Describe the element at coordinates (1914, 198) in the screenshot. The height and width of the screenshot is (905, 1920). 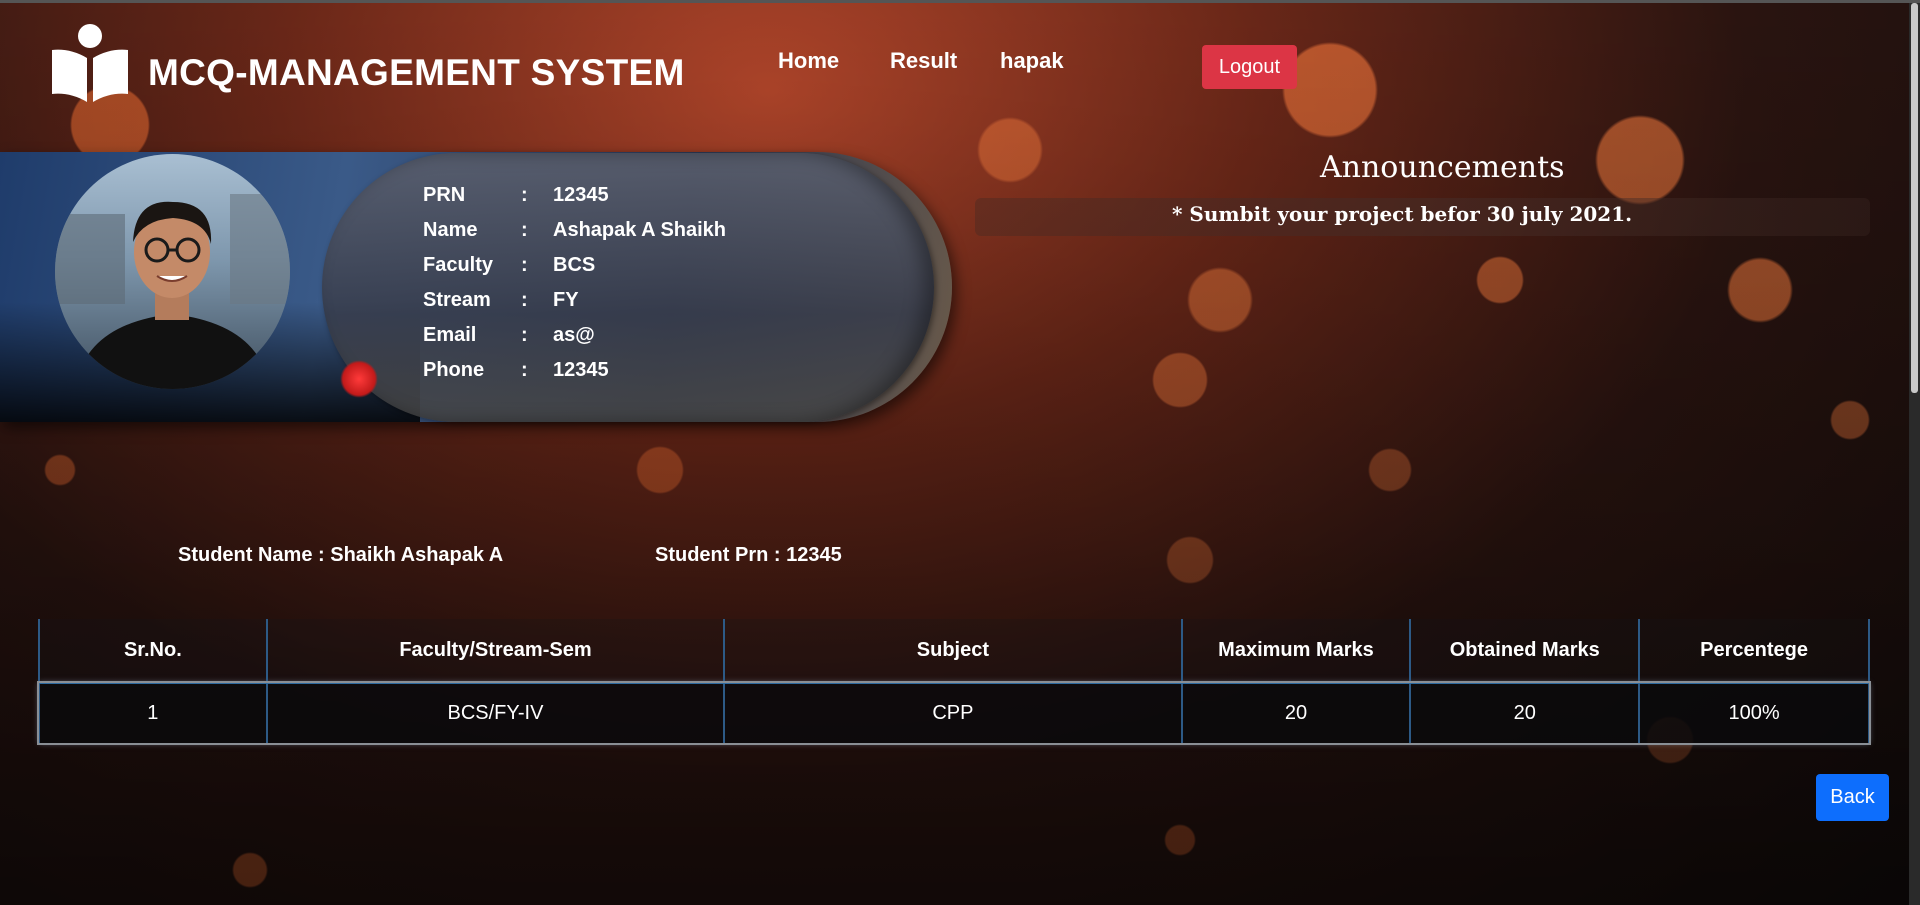
I see `scrollbar-thumb` at that location.